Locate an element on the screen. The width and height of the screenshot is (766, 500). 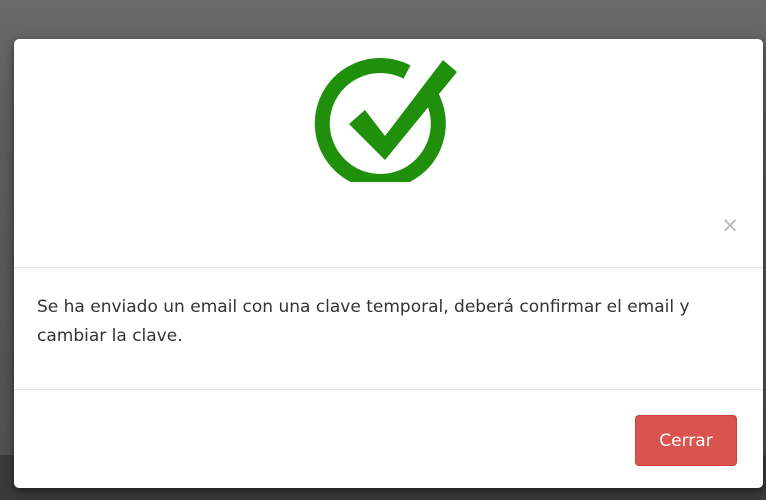
check-circle-icon is located at coordinates (385, 120).